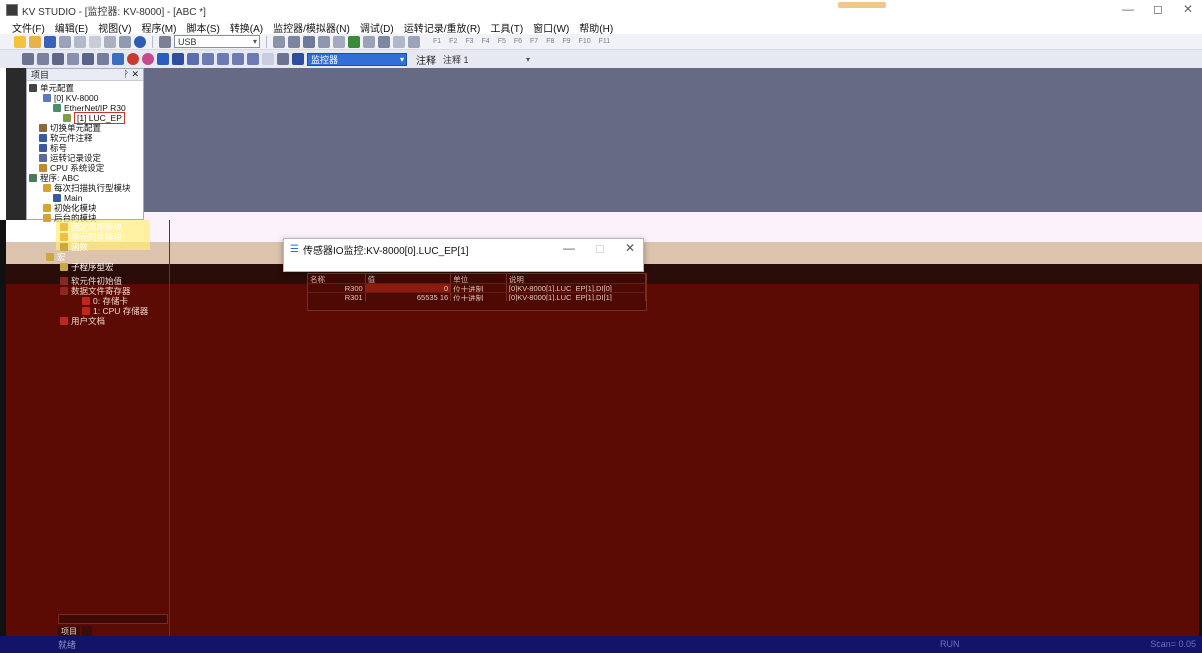 This screenshot has height=653, width=1202. Describe the element at coordinates (298, 59) in the screenshot. I see `monitor-mode-icon` at that location.